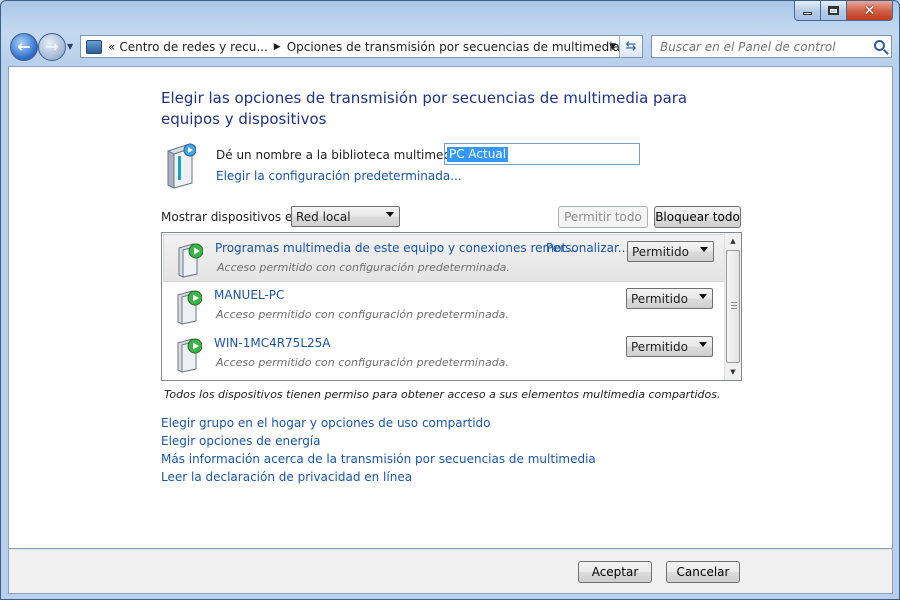  I want to click on ok-button: Aceptar, so click(615, 572).